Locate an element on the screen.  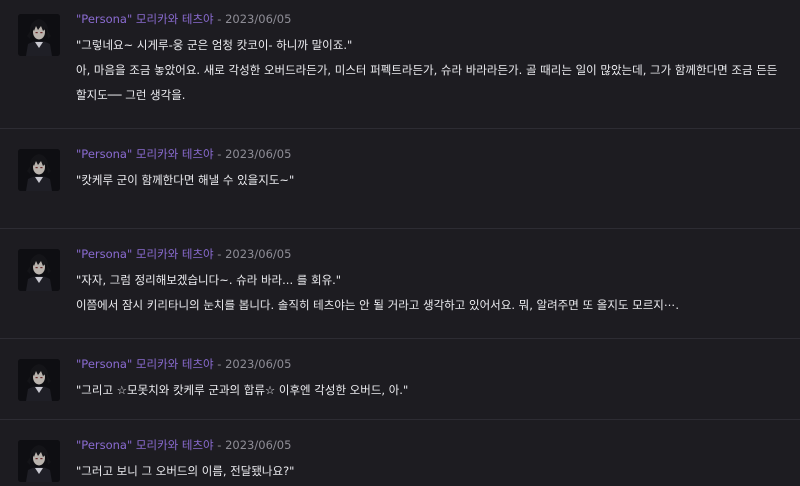
comment-text: "캇케루 군이 함께한다면 해낼 수 있을지도~" is located at coordinates (185, 180).